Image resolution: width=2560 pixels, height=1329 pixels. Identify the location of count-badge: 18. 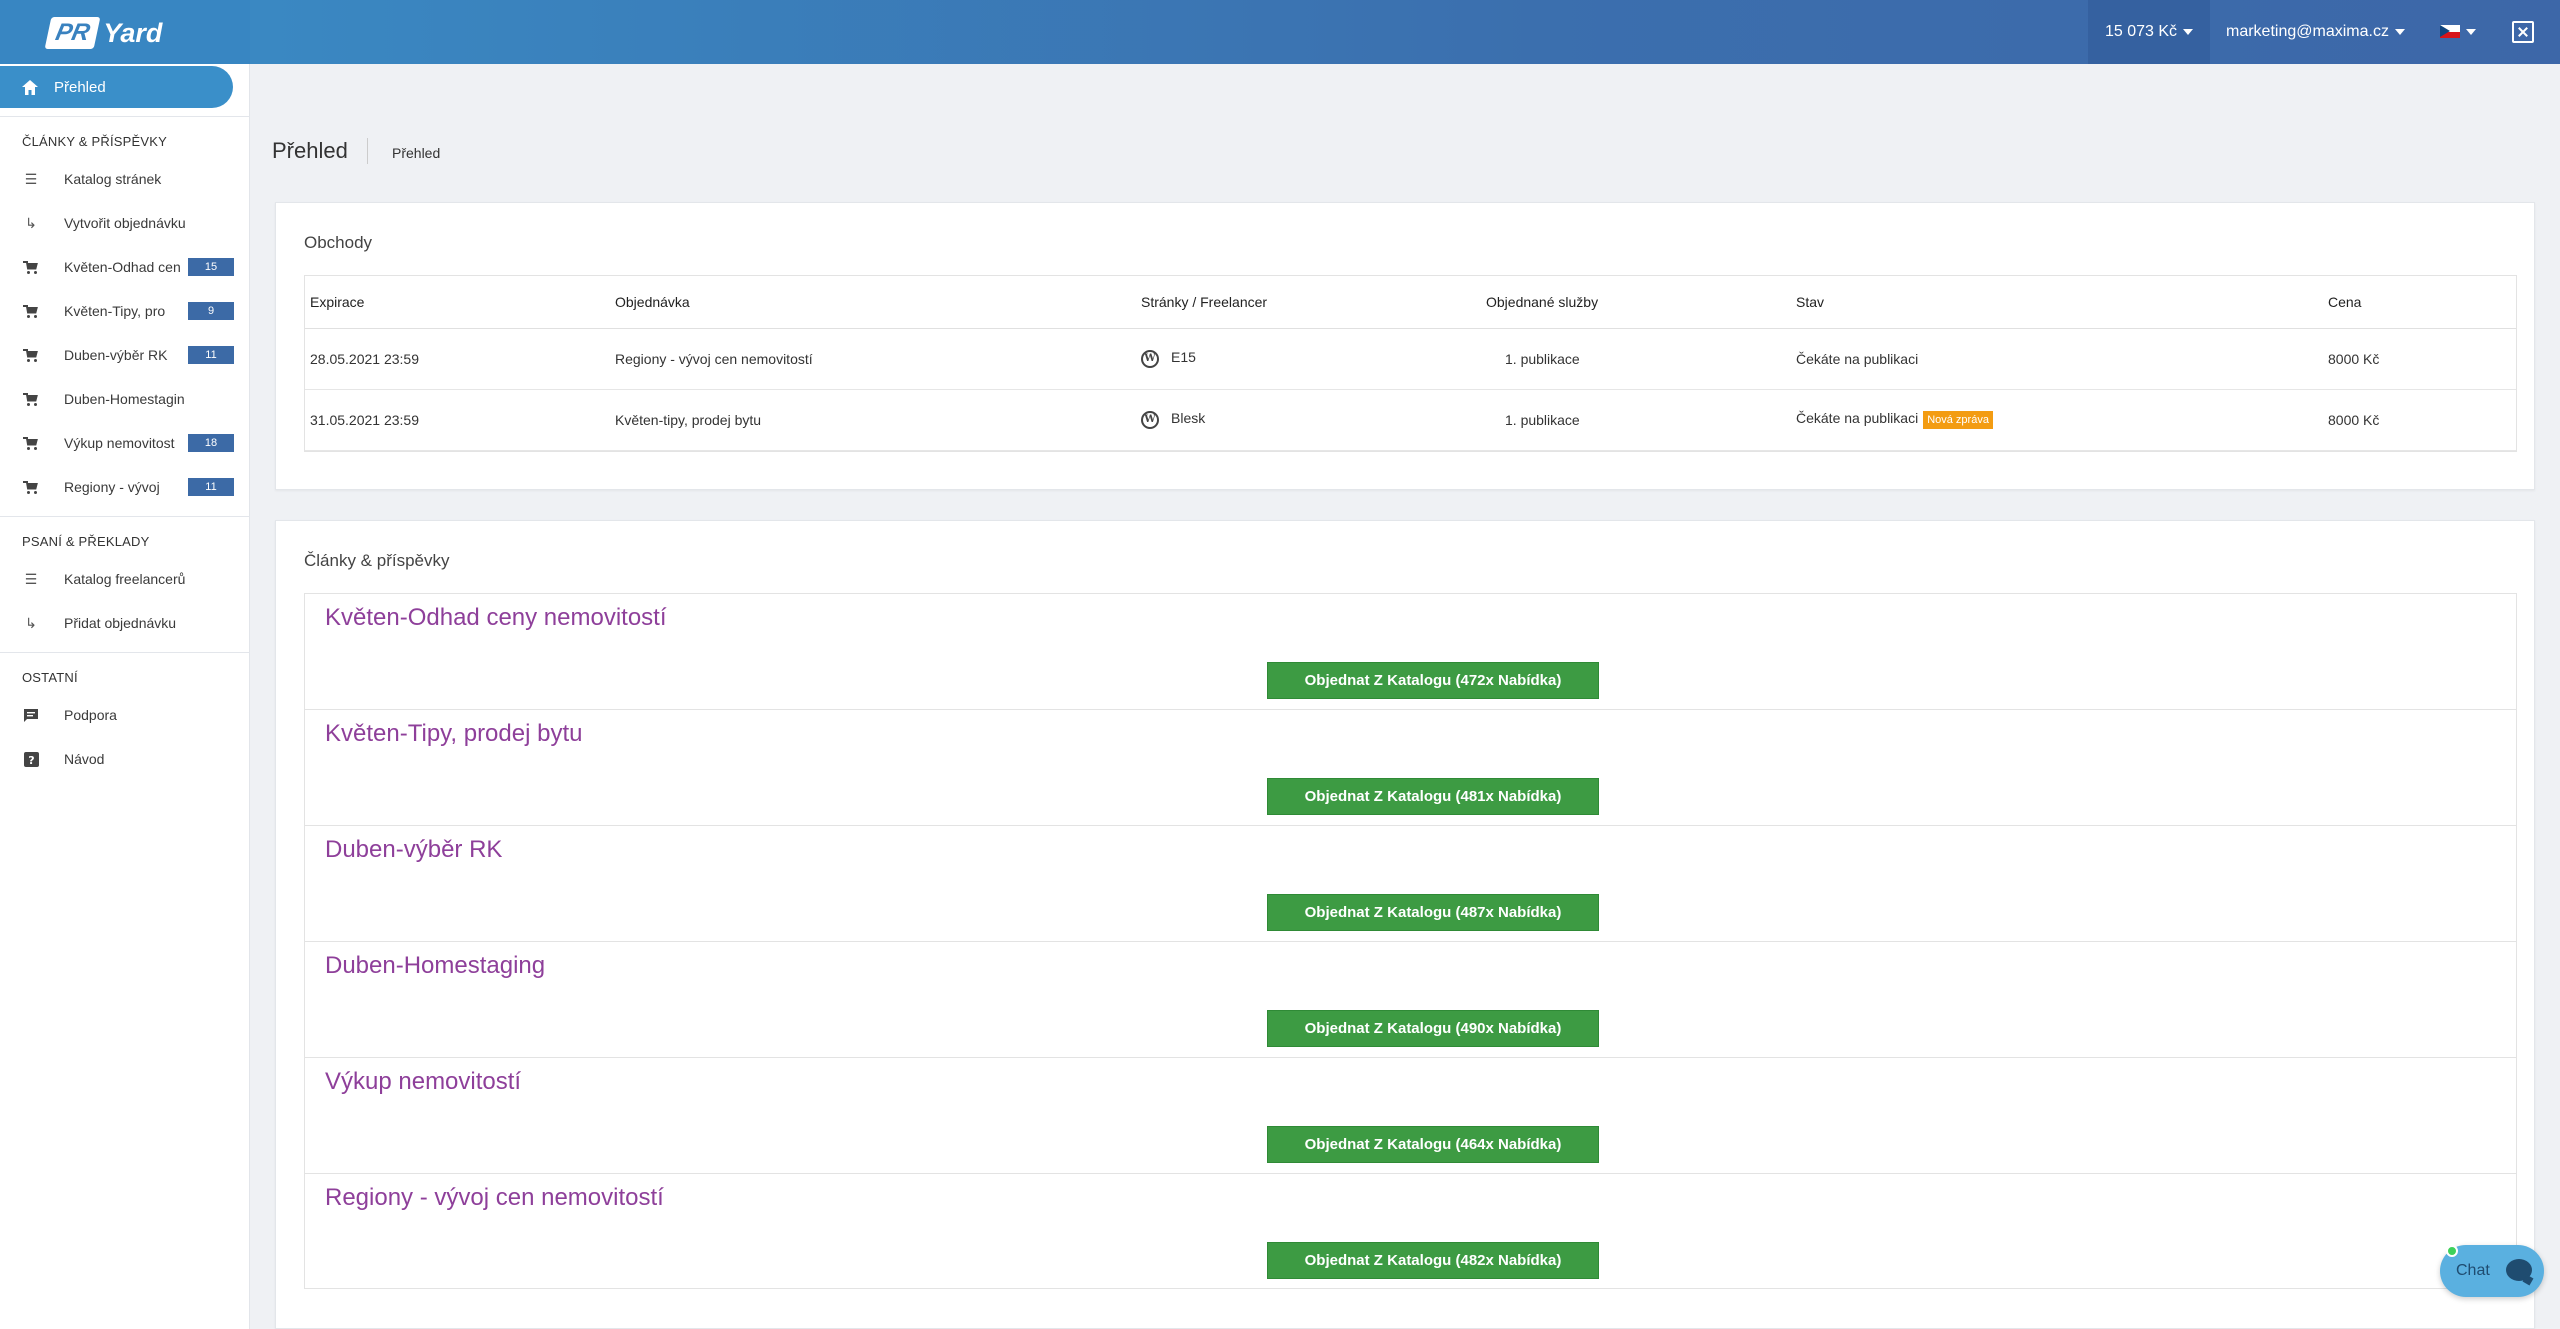
(211, 443).